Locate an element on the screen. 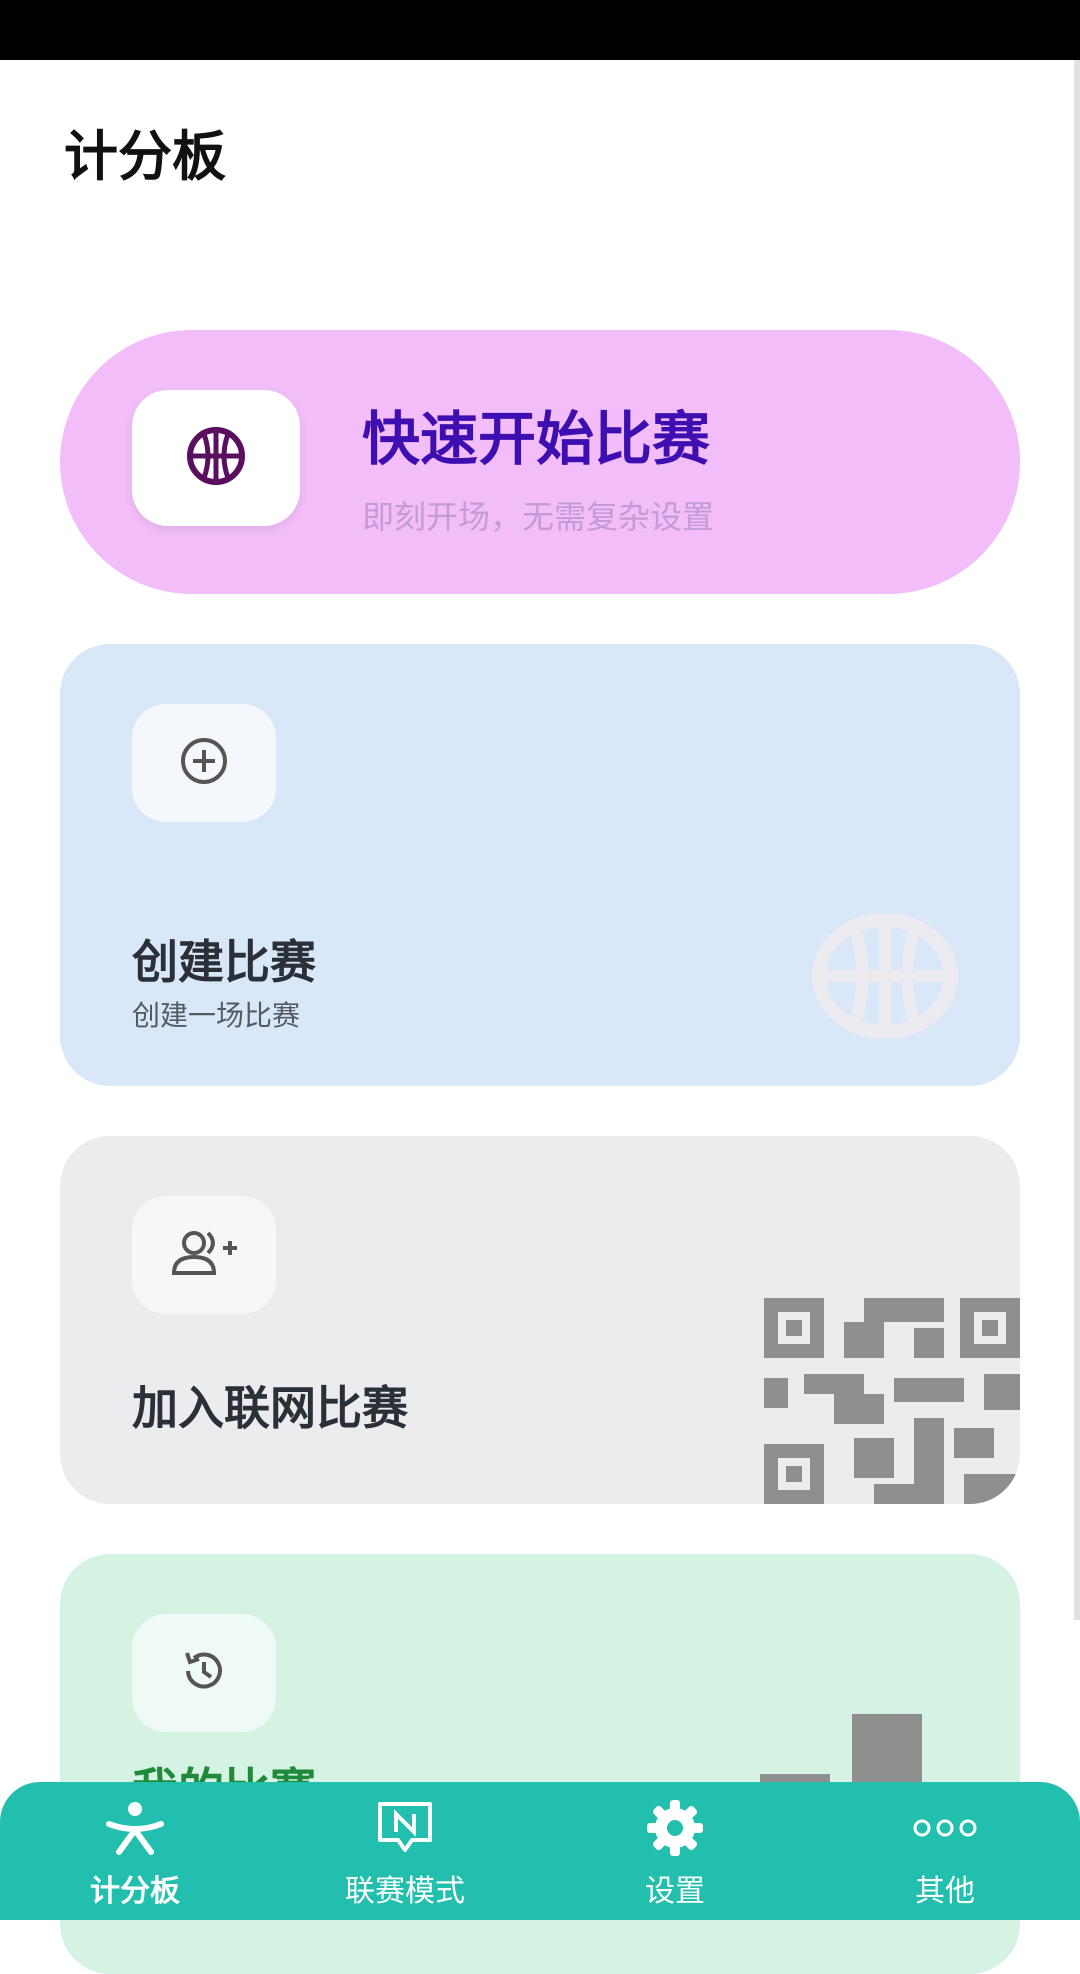 Image resolution: width=1080 pixels, height=1974 pixels. bottom-tab-bar: 计分板 联赛模式 设置 其他 is located at coordinates (540, 1851).